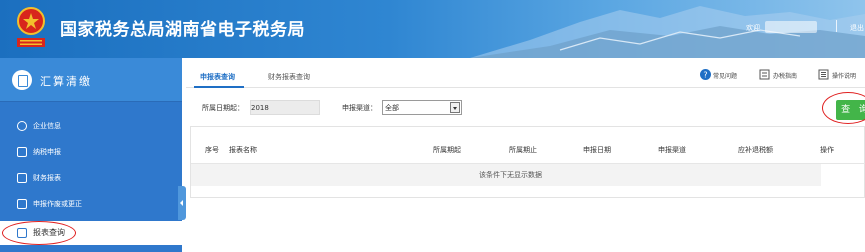 Image resolution: width=865 pixels, height=252 pixels. Describe the element at coordinates (219, 87) in the screenshot. I see `active-tab-indicator` at that location.